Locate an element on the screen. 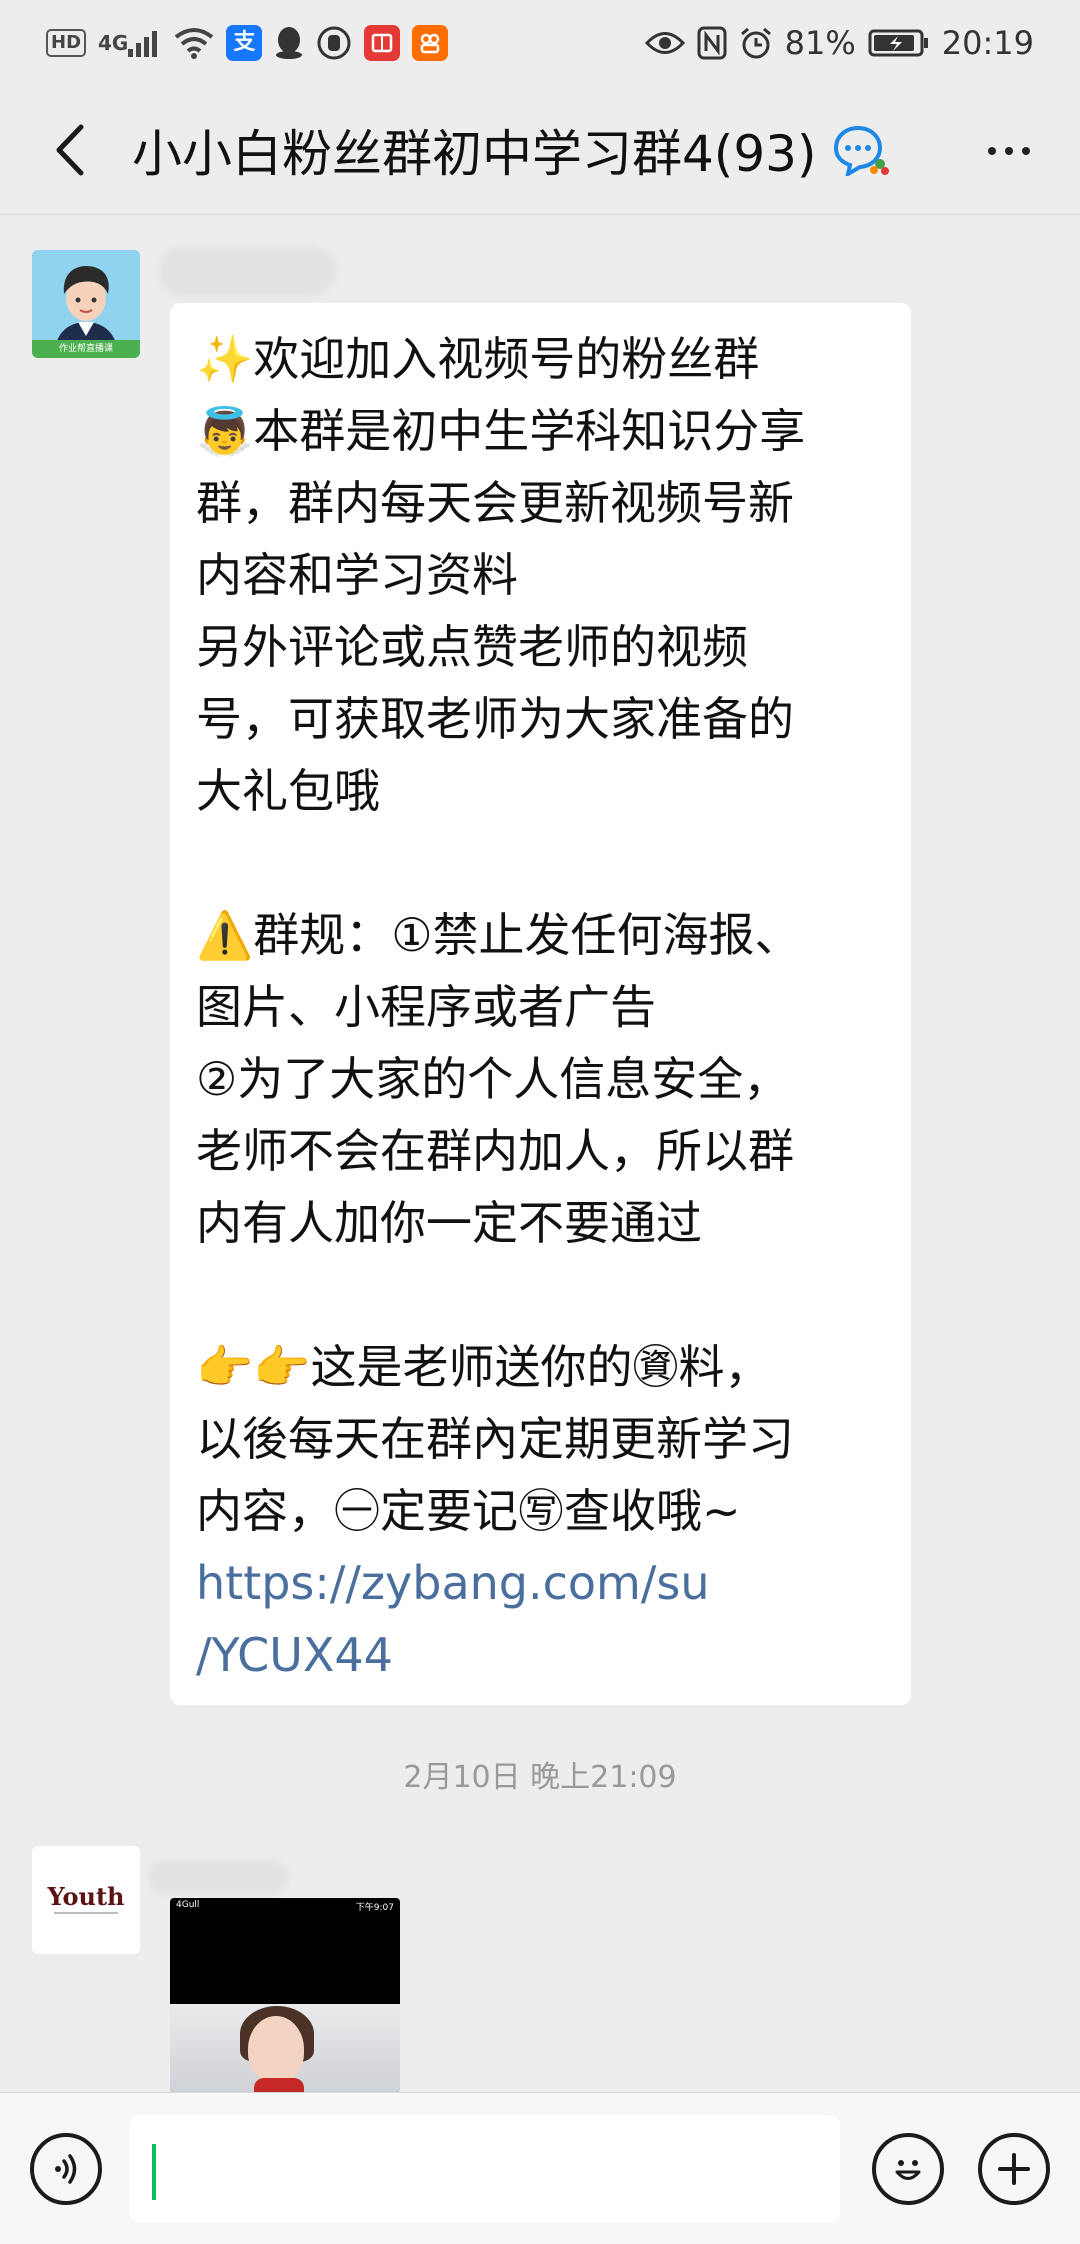 This screenshot has height=2244, width=1080. more-functions-button is located at coordinates (1014, 2169).